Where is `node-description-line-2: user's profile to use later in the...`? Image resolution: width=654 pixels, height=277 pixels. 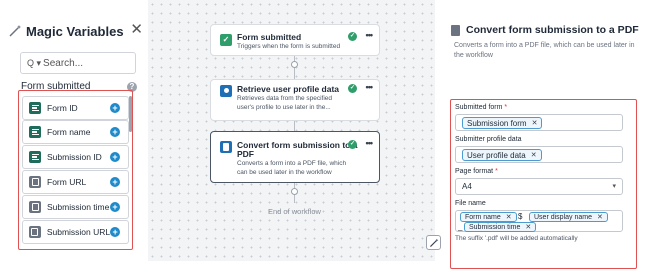 node-description-line-2: user's profile to use later in the... is located at coordinates (284, 107).